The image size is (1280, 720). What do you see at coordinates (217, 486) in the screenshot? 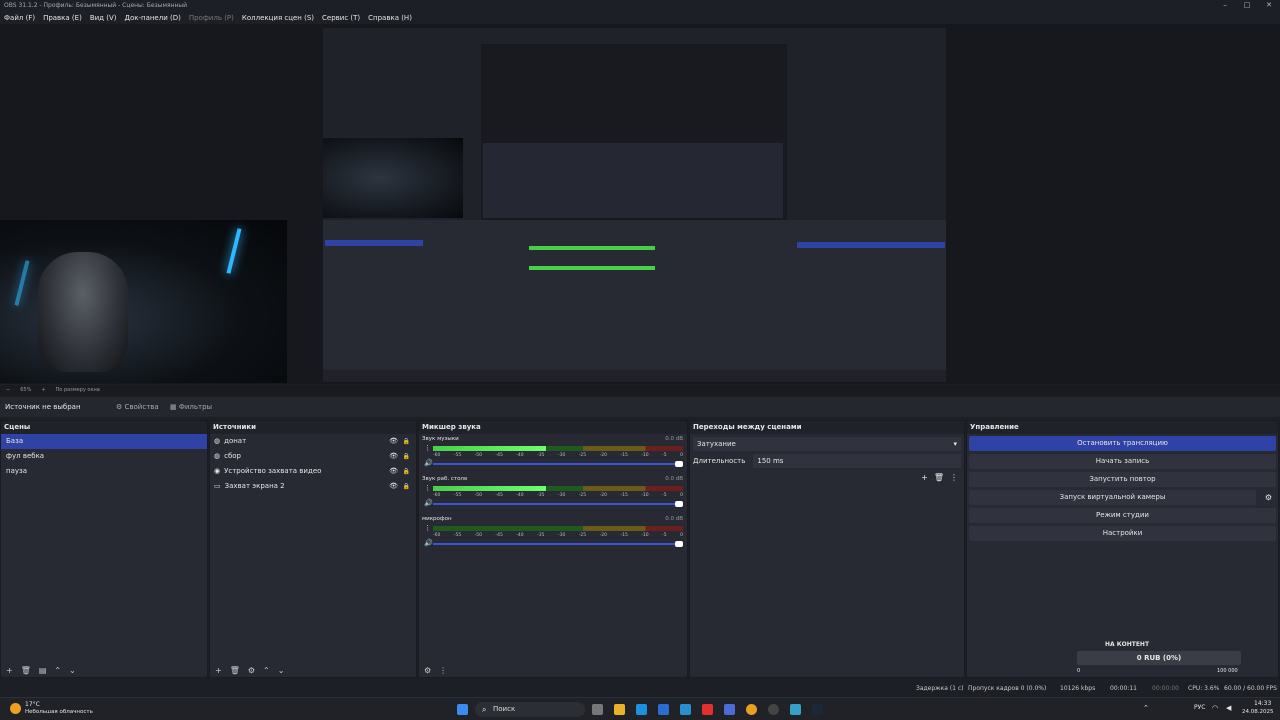
I see `monitor-icon: ▭` at bounding box center [217, 486].